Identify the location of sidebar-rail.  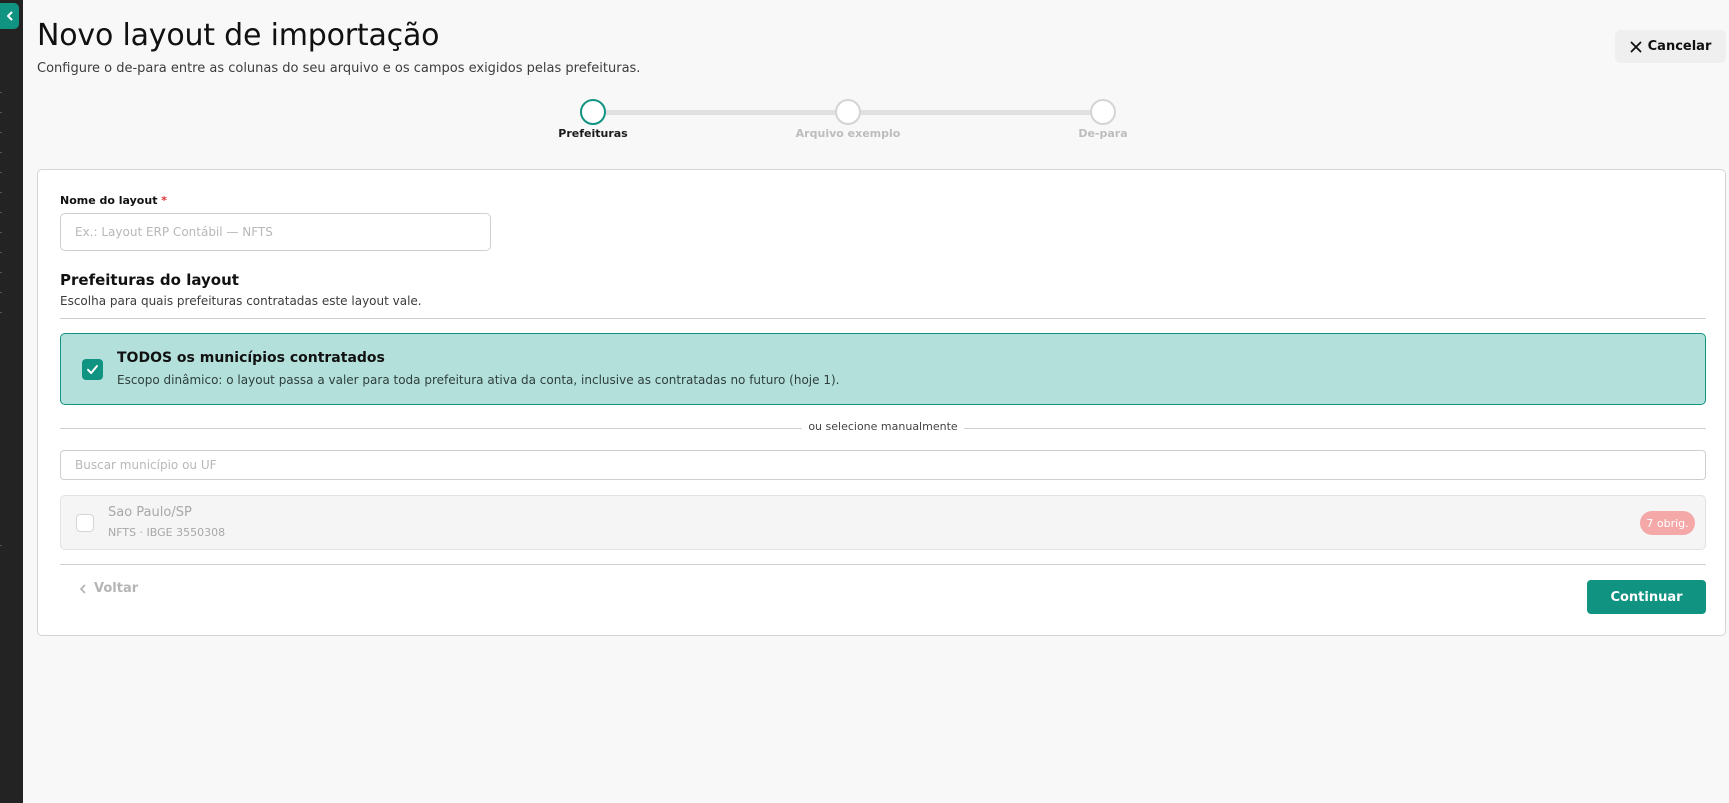
(11, 401).